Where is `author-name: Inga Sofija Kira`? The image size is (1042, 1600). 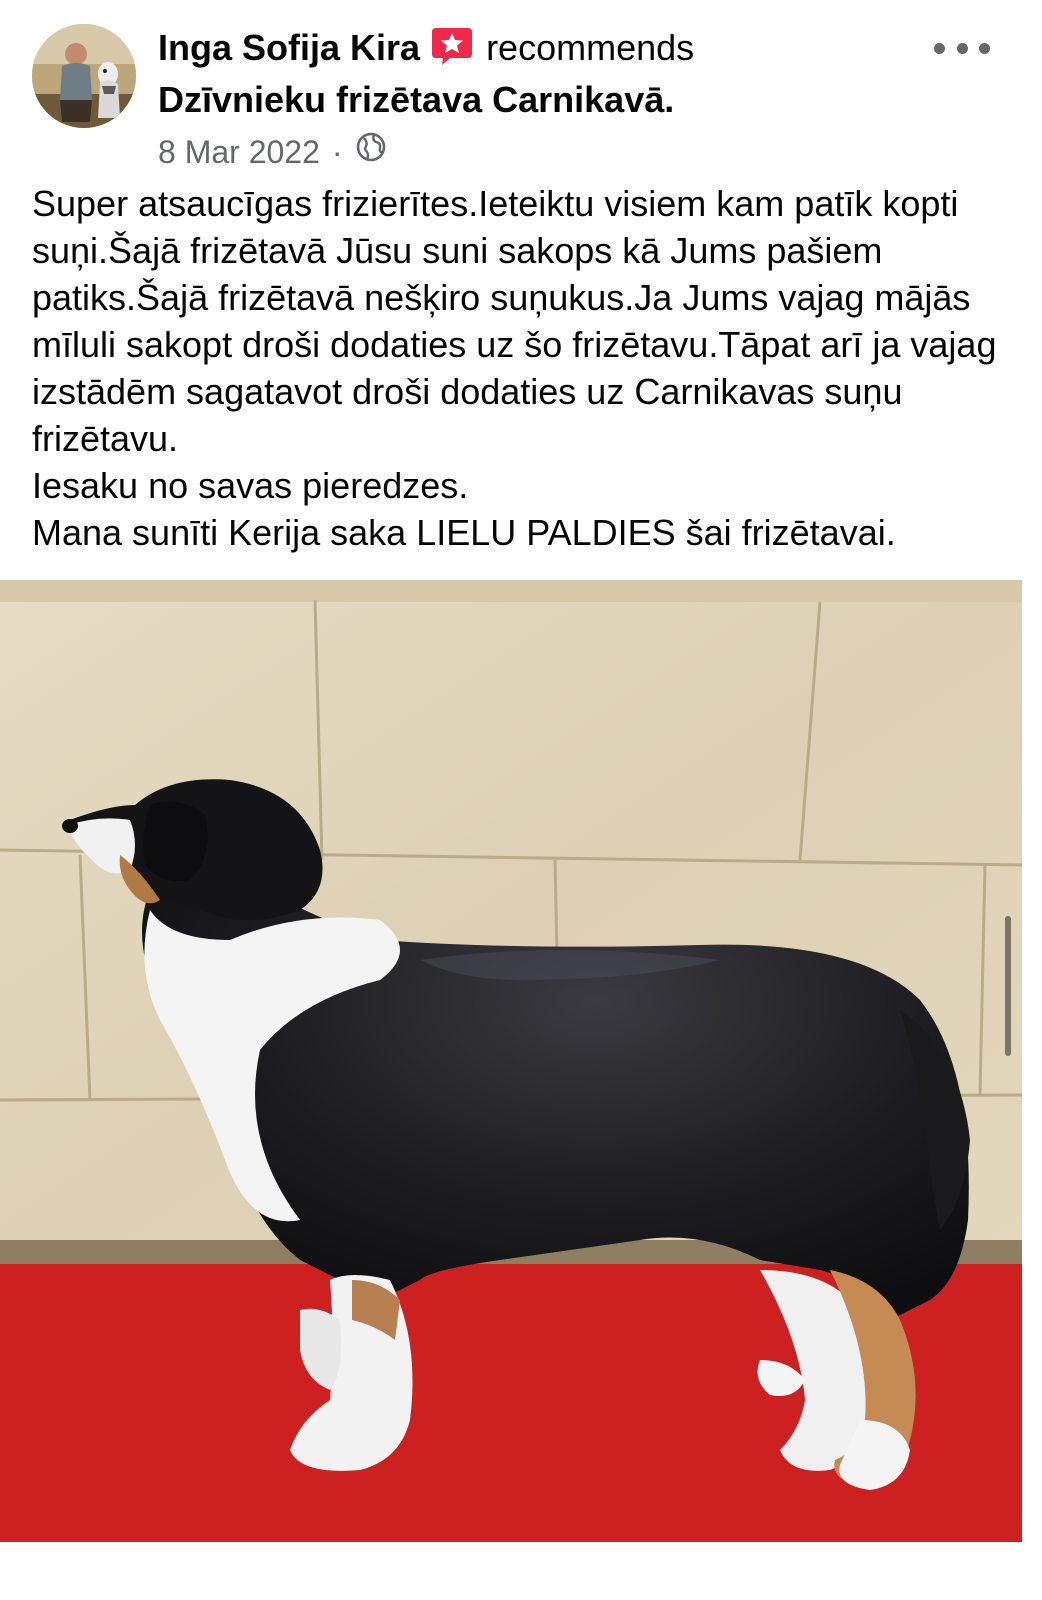 author-name: Inga Sofija Kira is located at coordinates (289, 47).